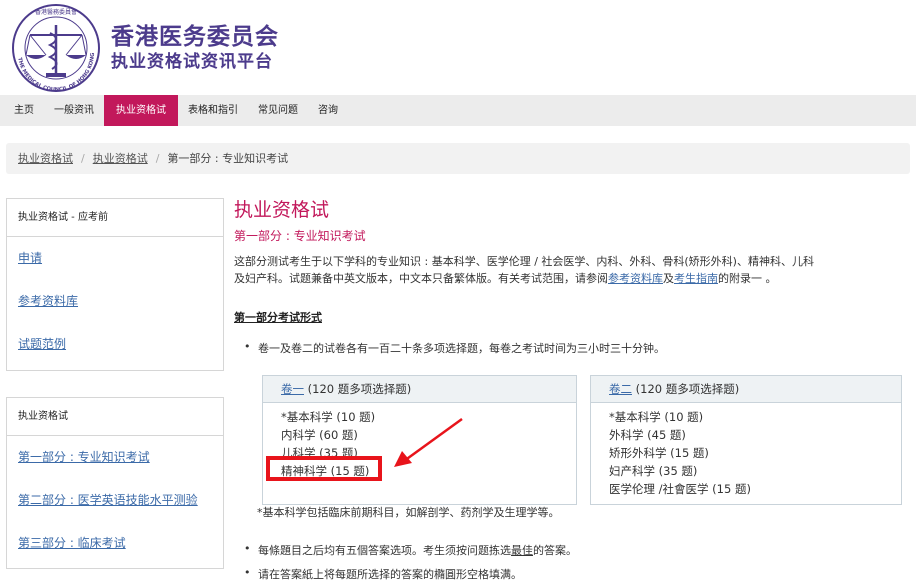 Image resolution: width=916 pixels, height=582 pixels. I want to click on site-title: 香港医务委员会, so click(195, 34).